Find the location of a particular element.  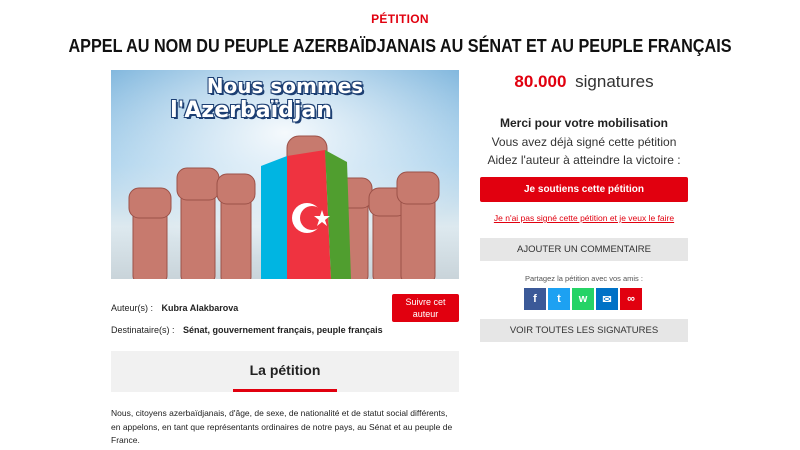

signature-counter: 80.000 signatures is located at coordinates (584, 82).